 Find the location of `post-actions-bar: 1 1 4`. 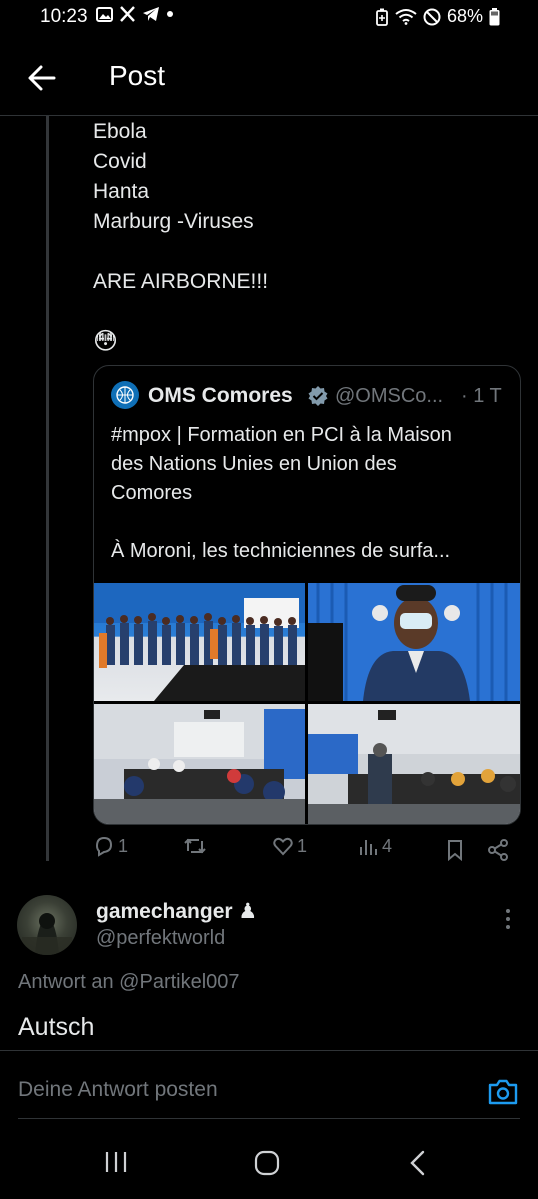

post-actions-bar: 1 1 4 is located at coordinates (306, 851).